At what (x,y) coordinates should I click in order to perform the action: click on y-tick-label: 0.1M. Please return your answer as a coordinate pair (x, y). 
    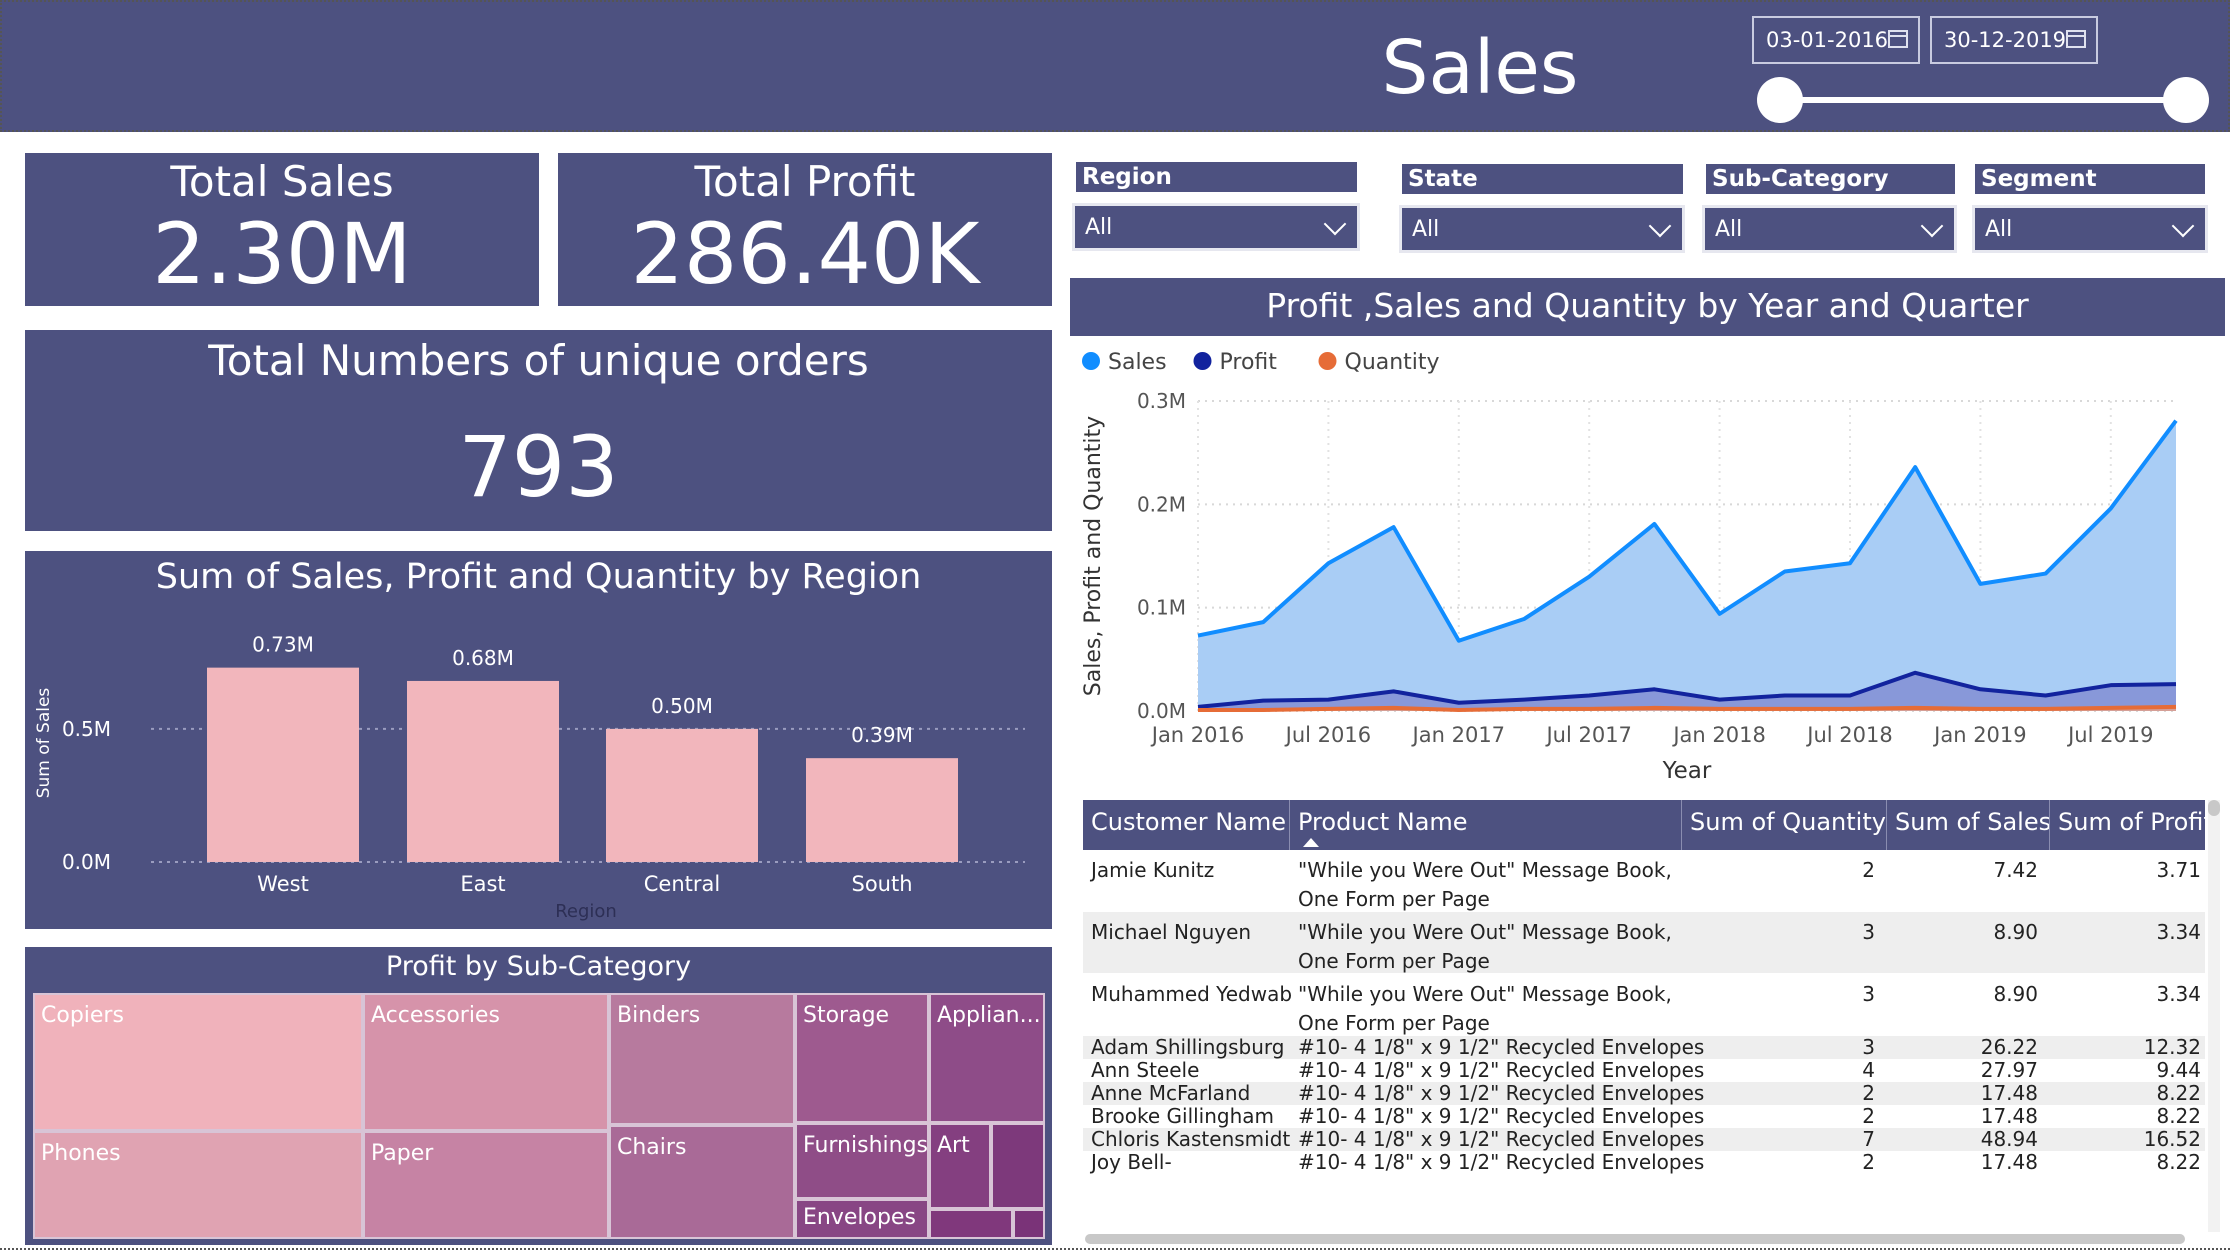
    Looking at the image, I should click on (1161, 608).